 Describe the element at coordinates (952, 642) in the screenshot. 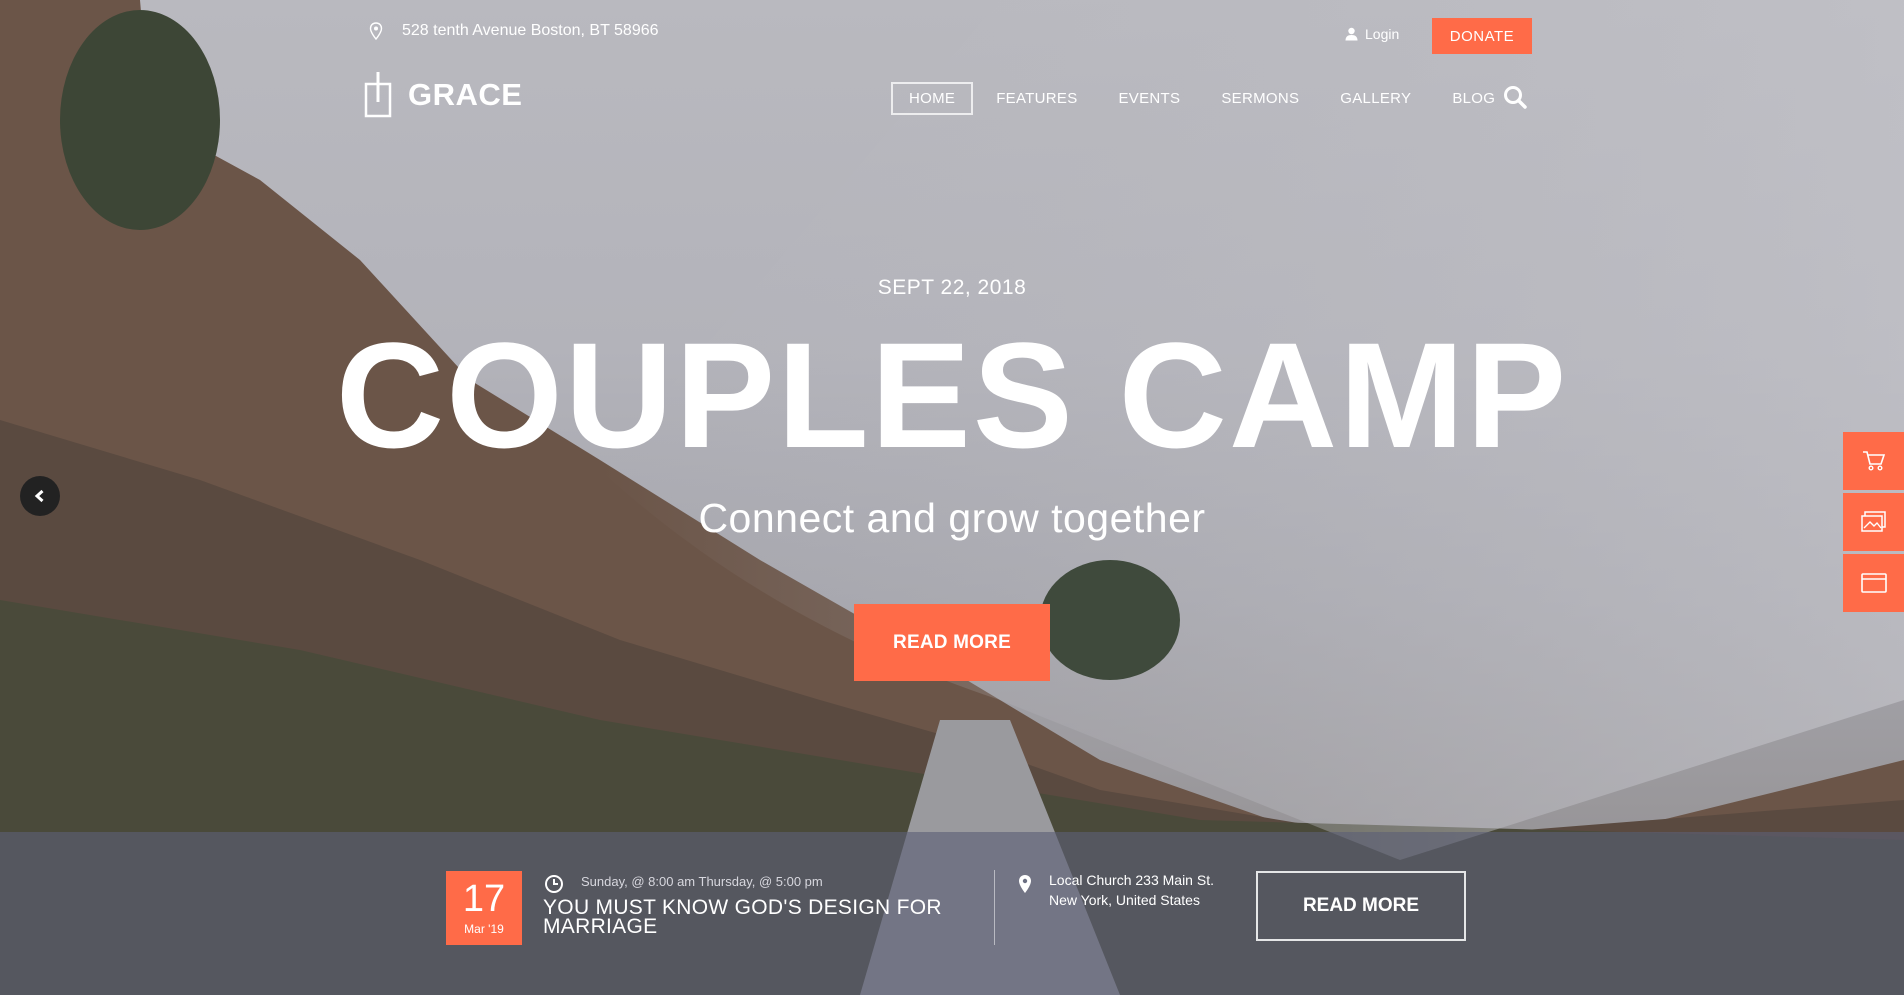

I see `slide-read-more-button: READ MORE` at that location.